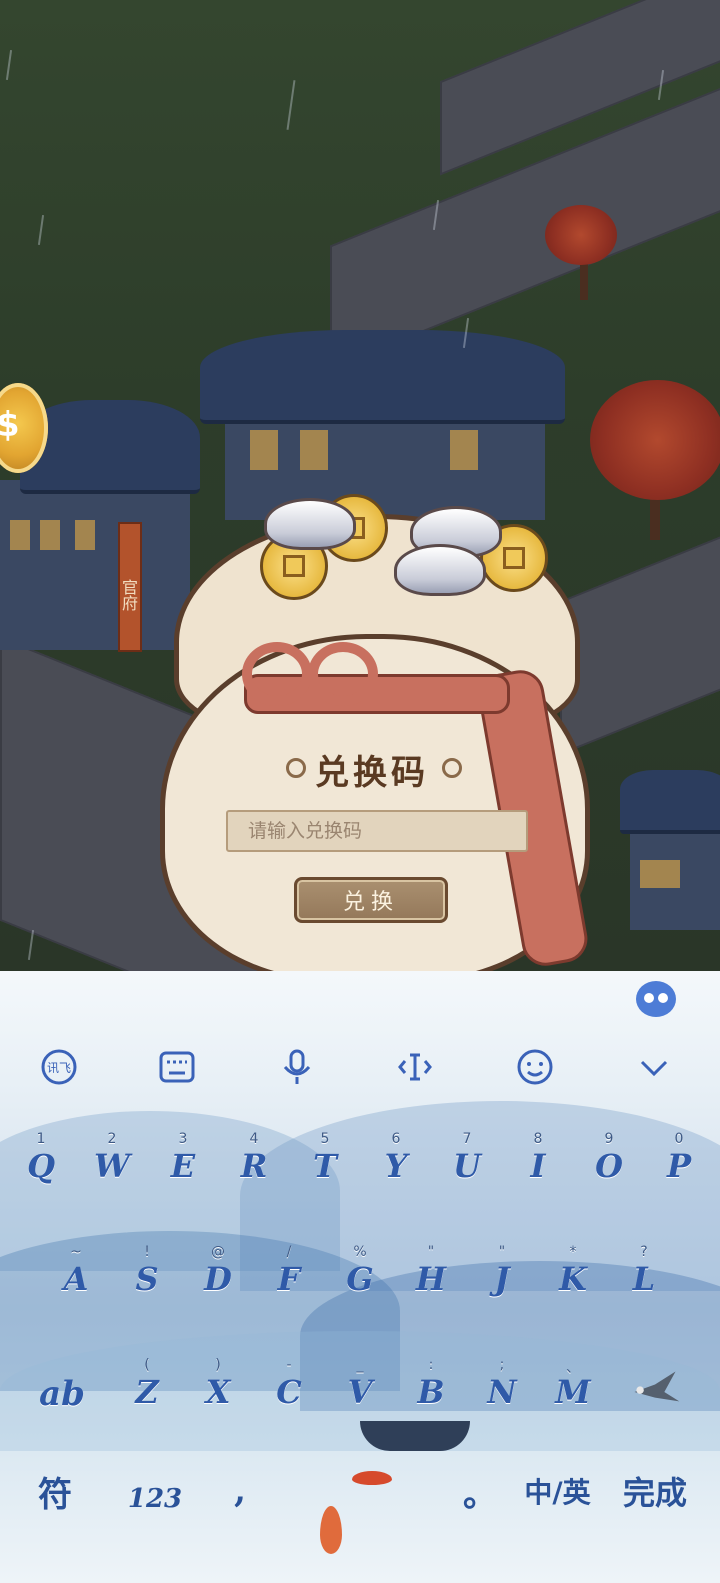 The width and height of the screenshot is (720, 1583). Describe the element at coordinates (76, 1279) in the screenshot. I see `key-a: ~ A` at that location.